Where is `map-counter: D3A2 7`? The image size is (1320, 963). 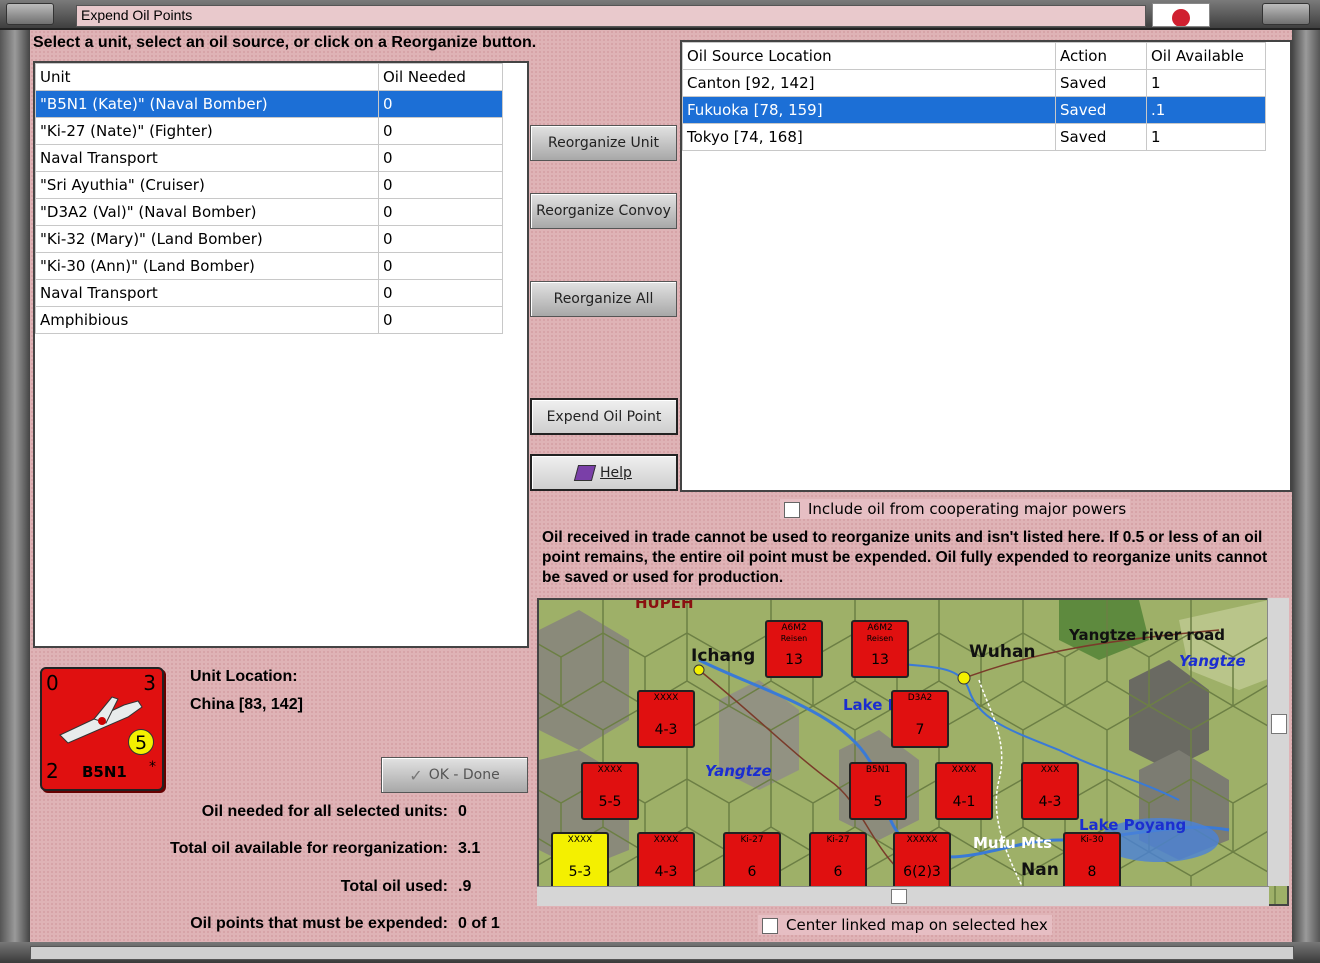
map-counter: D3A2 7 is located at coordinates (920, 719).